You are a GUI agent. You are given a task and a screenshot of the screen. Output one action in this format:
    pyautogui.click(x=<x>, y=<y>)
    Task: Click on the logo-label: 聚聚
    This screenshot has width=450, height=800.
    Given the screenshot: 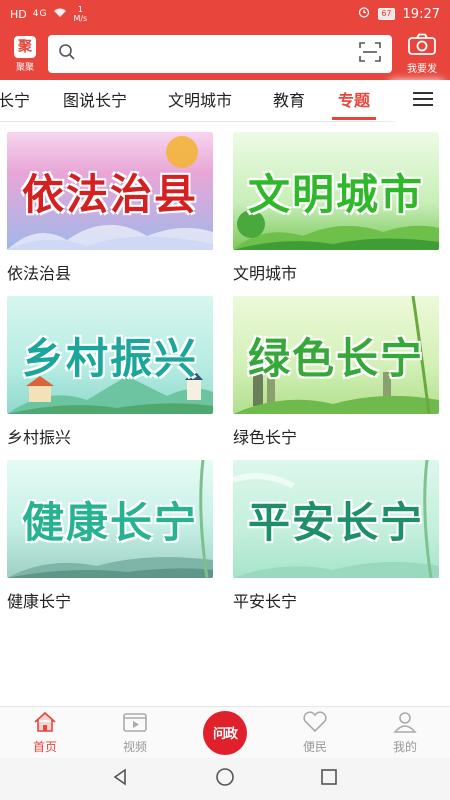 What is the action you would take?
    pyautogui.click(x=24, y=67)
    